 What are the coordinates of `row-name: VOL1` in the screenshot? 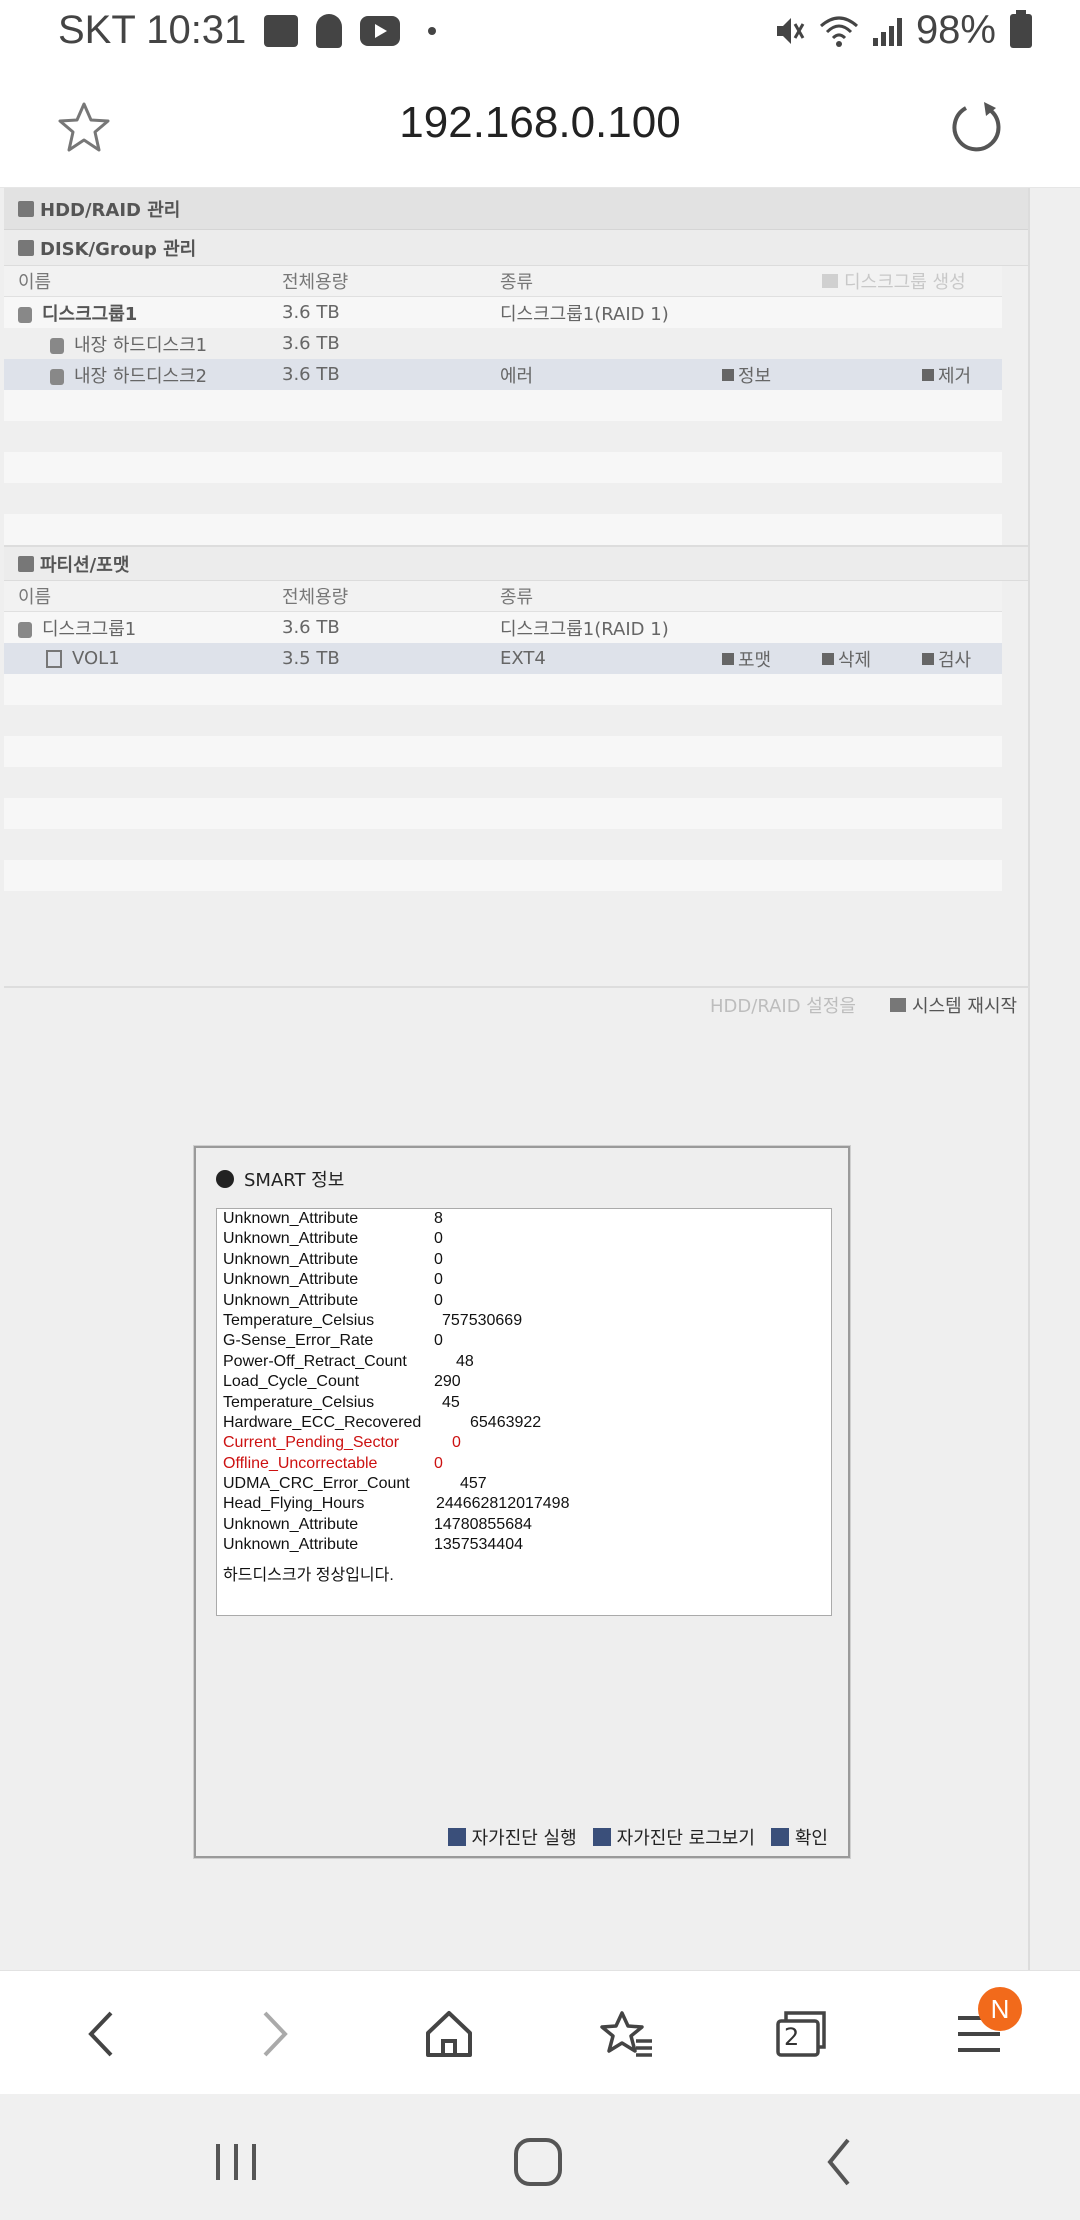 It's located at (96, 658).